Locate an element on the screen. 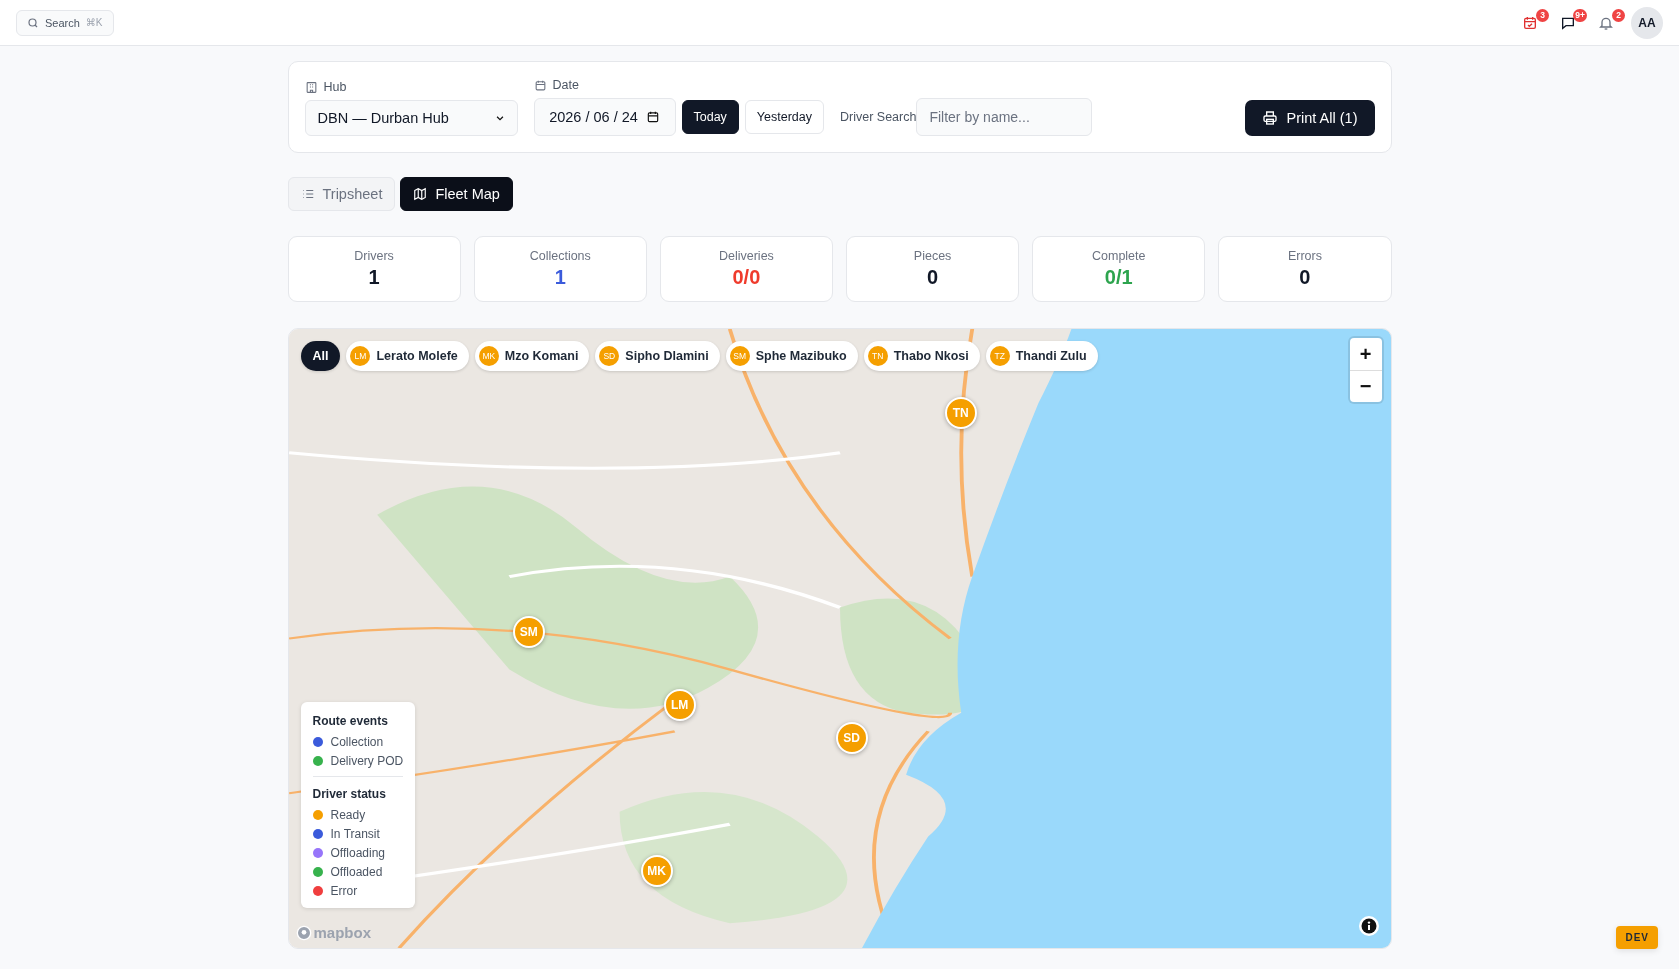 The height and width of the screenshot is (969, 1679). environment-badge: DEV is located at coordinates (1637, 937).